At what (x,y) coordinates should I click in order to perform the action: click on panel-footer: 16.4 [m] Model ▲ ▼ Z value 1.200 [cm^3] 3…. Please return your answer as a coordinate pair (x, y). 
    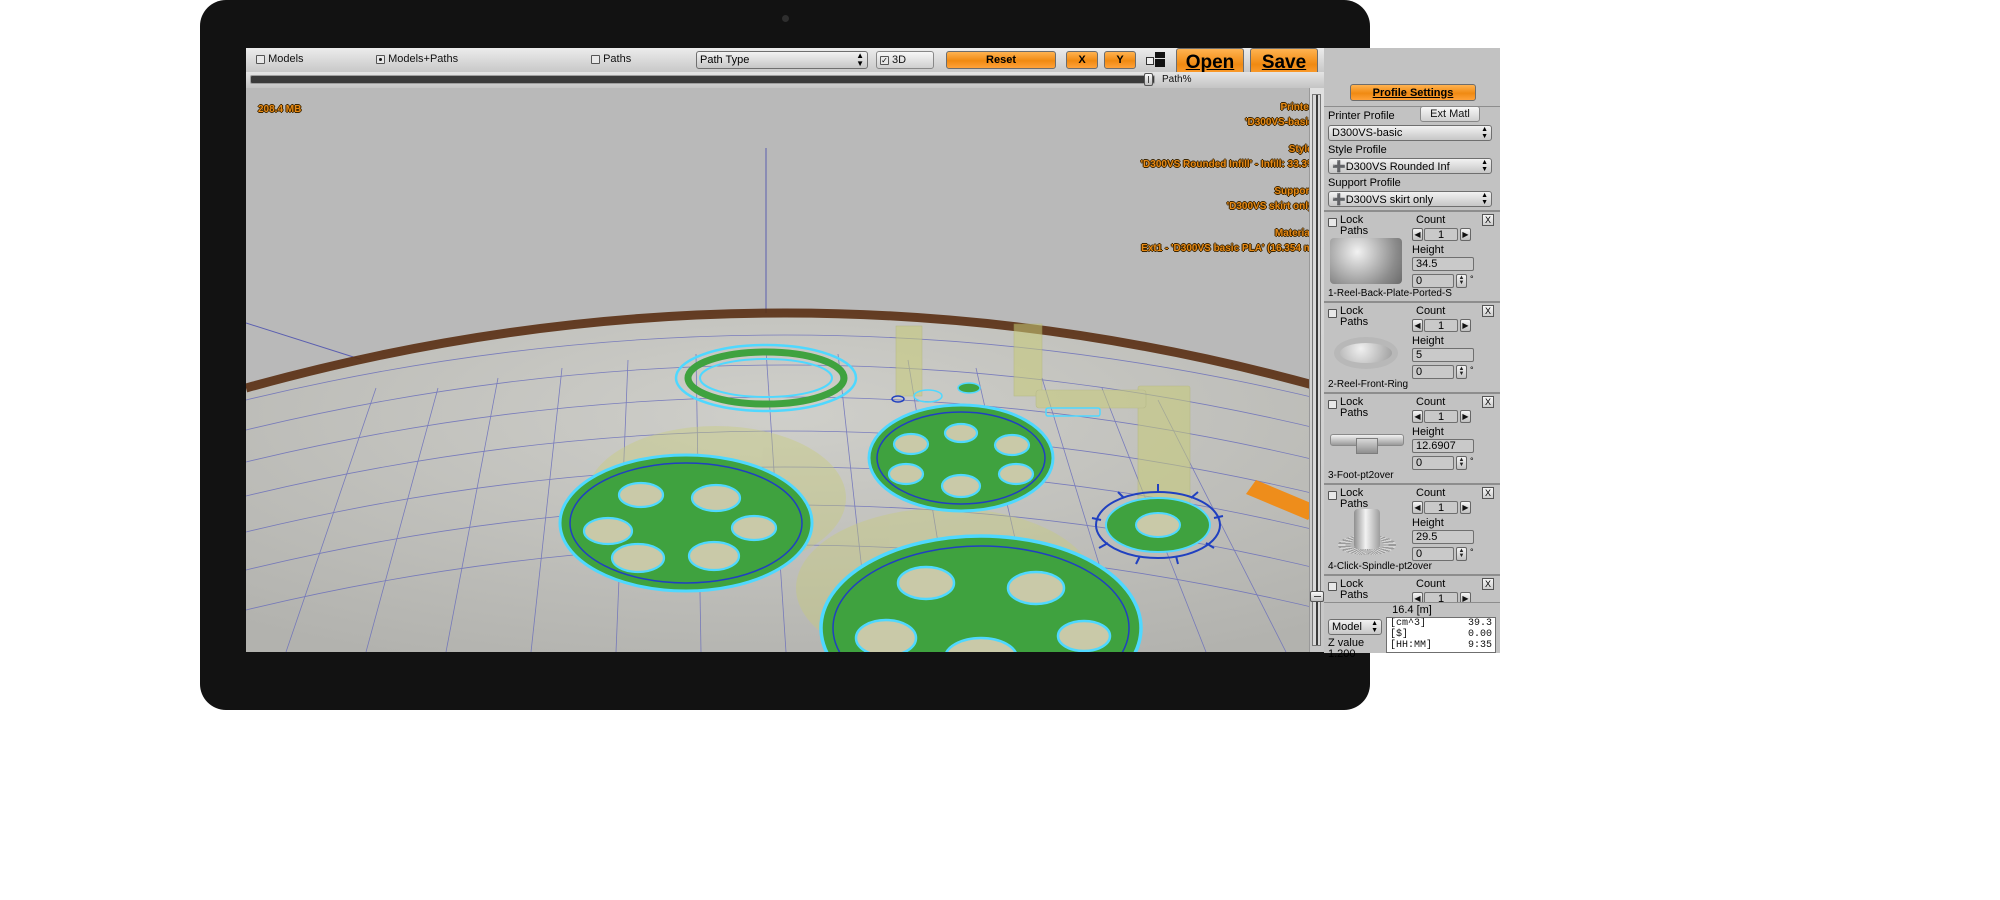
    Looking at the image, I should click on (1412, 631).